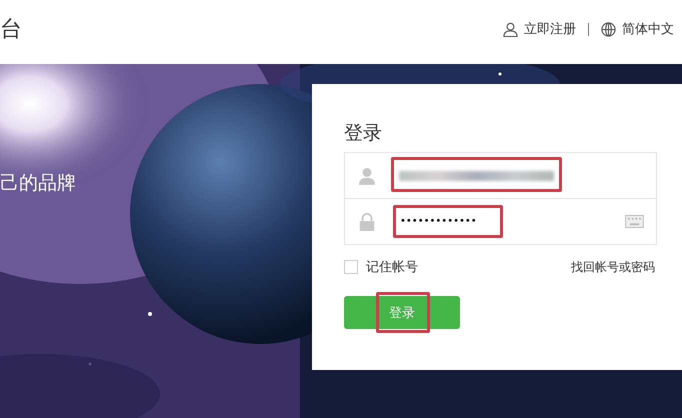 This screenshot has width=682, height=418. I want to click on globe-icon, so click(608, 29).